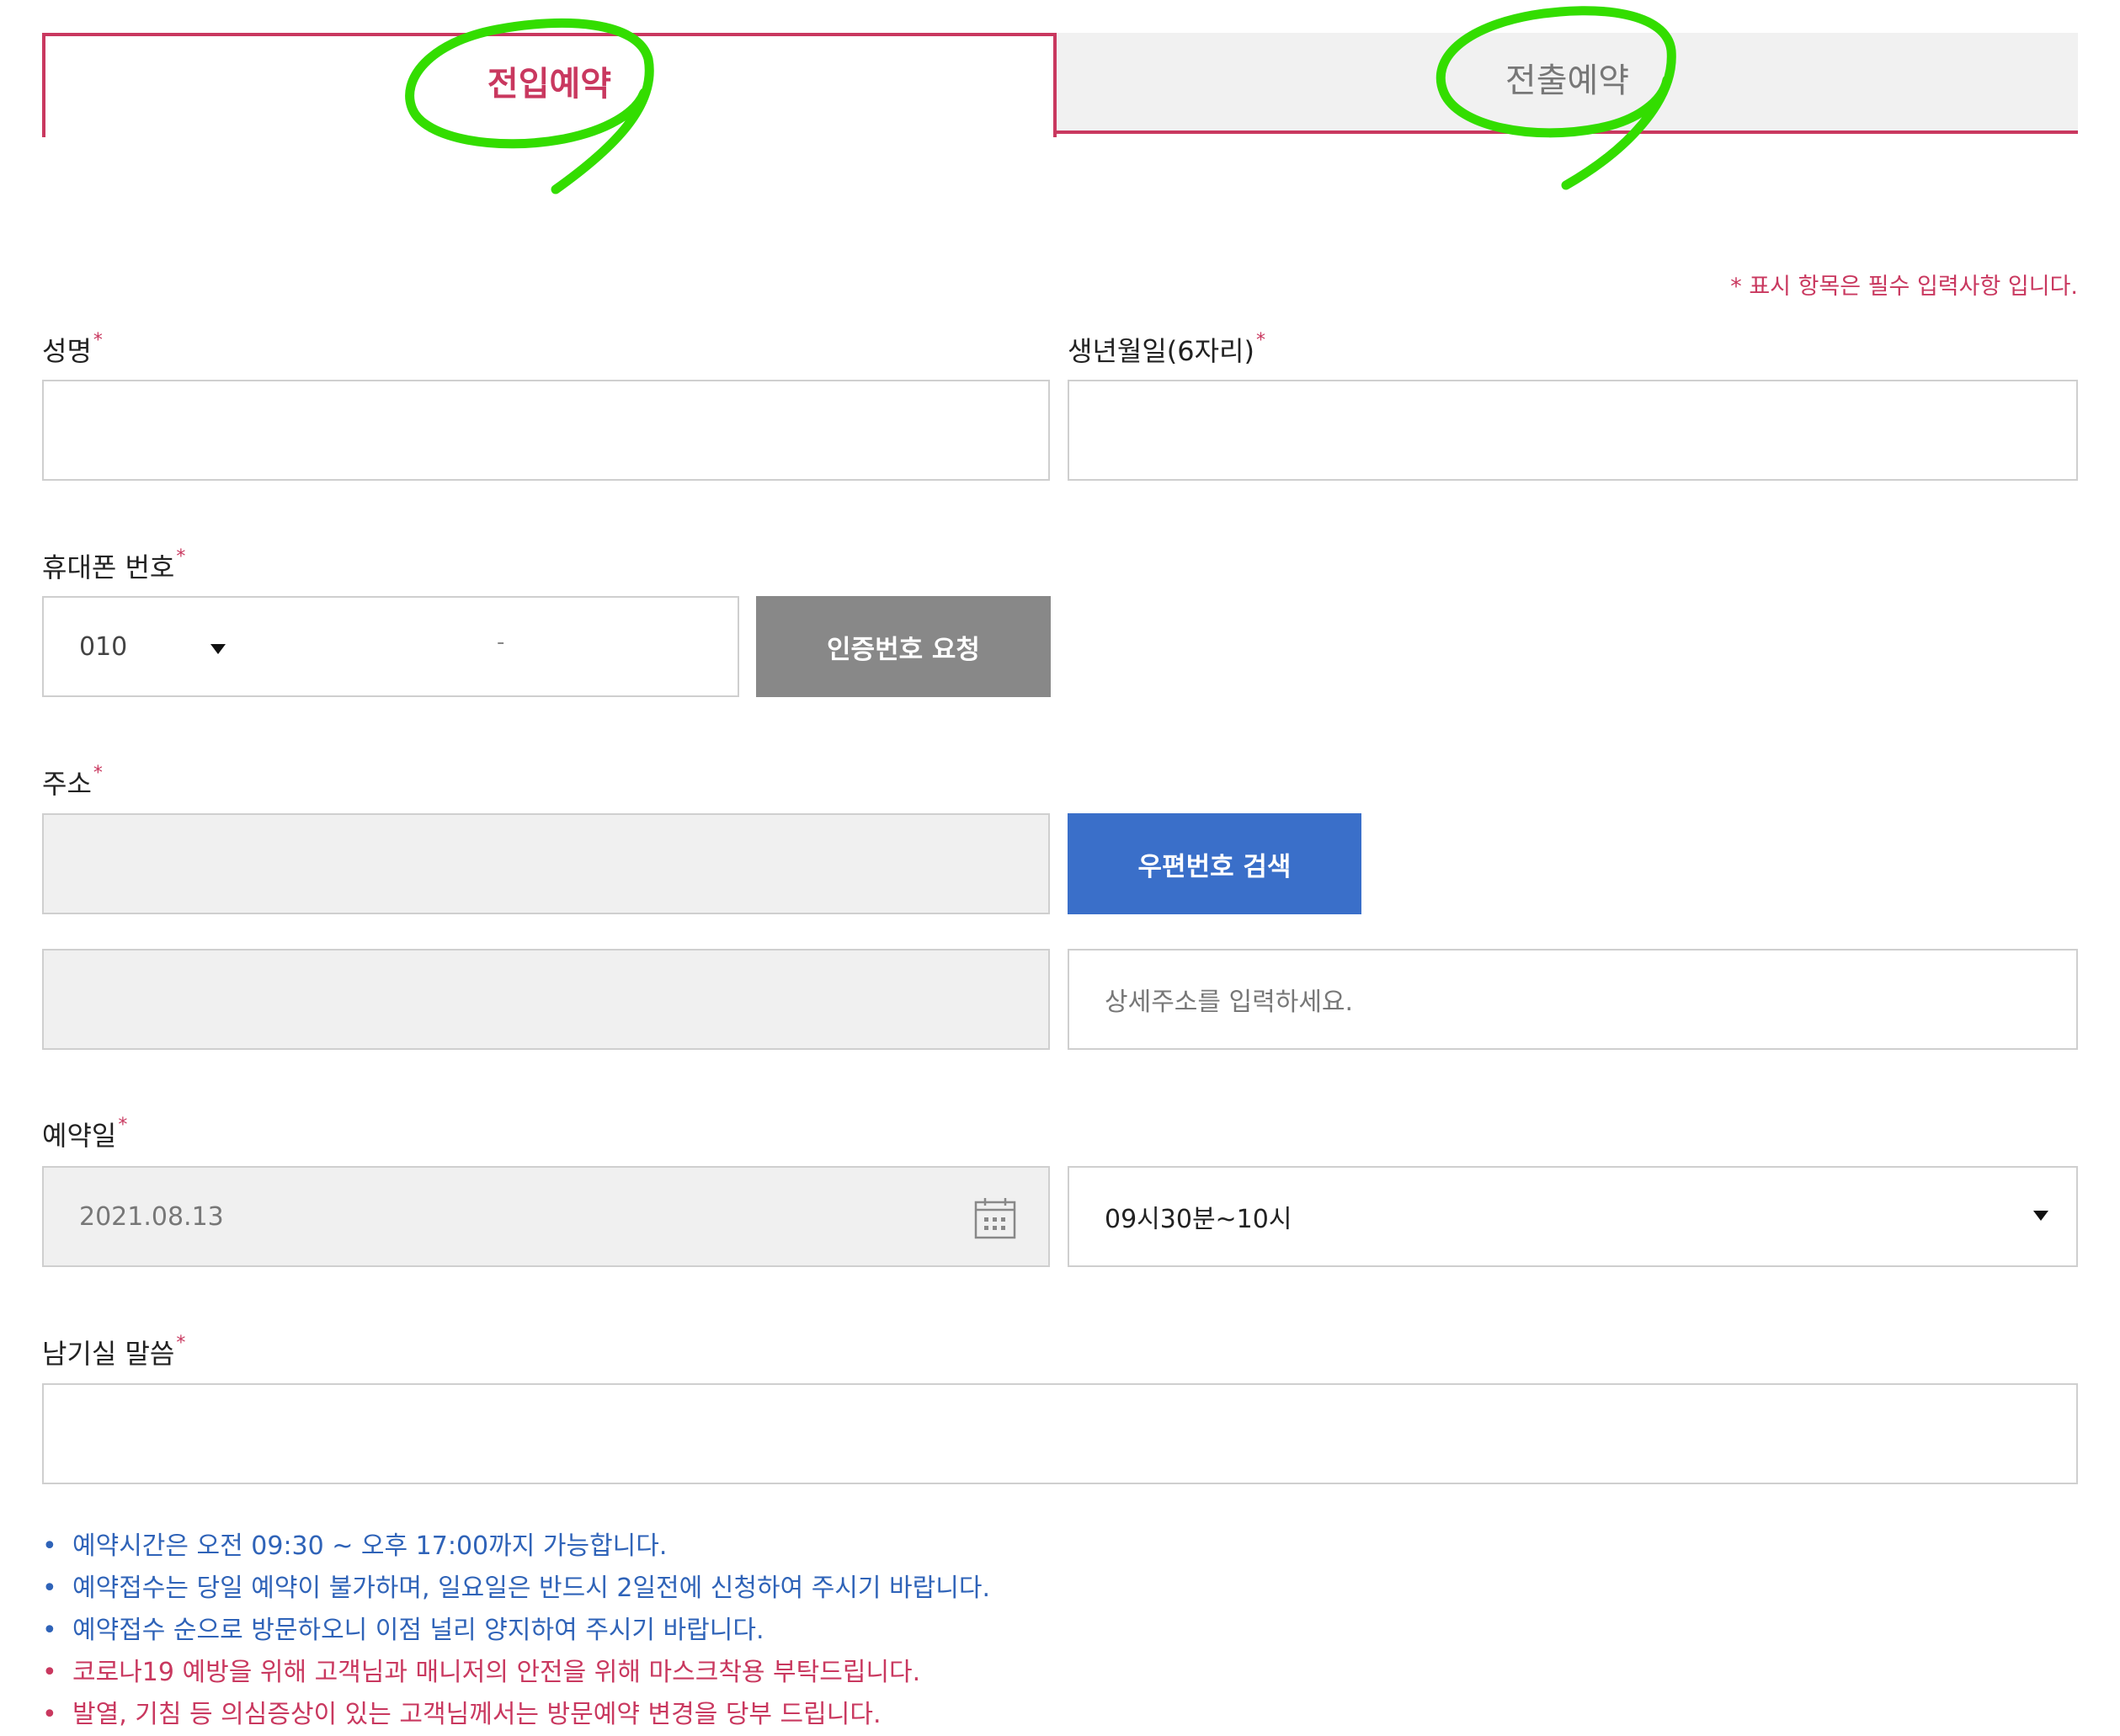 This screenshot has height=1736, width=2120. I want to click on reservation-time-value: 09시30분~10시, so click(1198, 1219).